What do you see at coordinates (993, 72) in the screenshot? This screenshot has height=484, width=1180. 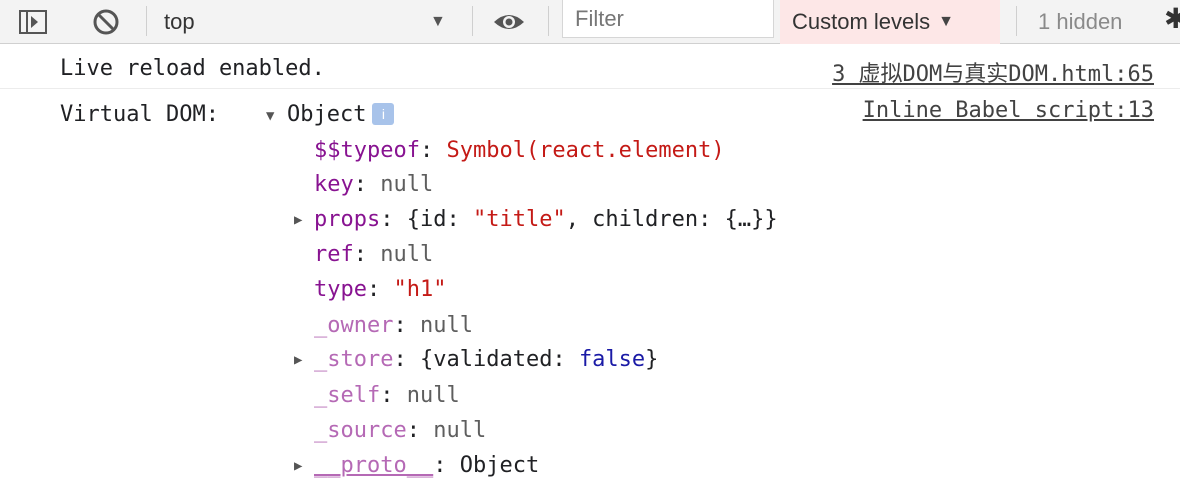 I see `source-link: 3 虚拟DOM与真实DOM.html:65` at bounding box center [993, 72].